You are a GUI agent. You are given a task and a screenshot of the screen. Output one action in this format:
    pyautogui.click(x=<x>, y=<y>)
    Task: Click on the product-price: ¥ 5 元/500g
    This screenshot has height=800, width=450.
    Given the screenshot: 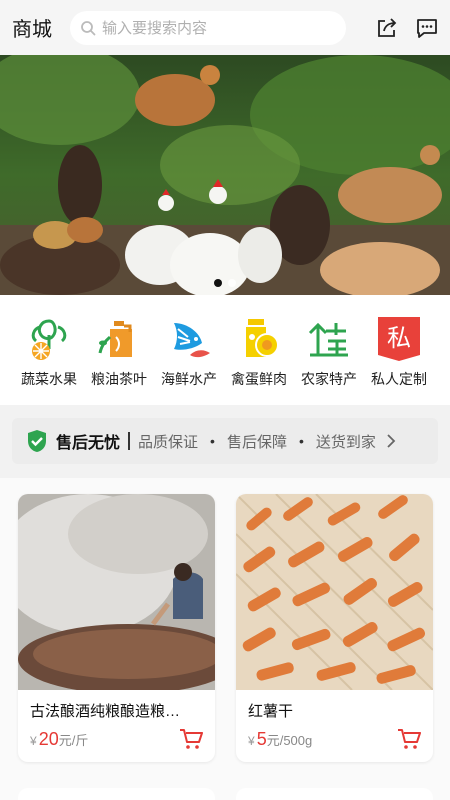 What is the action you would take?
    pyautogui.click(x=280, y=739)
    